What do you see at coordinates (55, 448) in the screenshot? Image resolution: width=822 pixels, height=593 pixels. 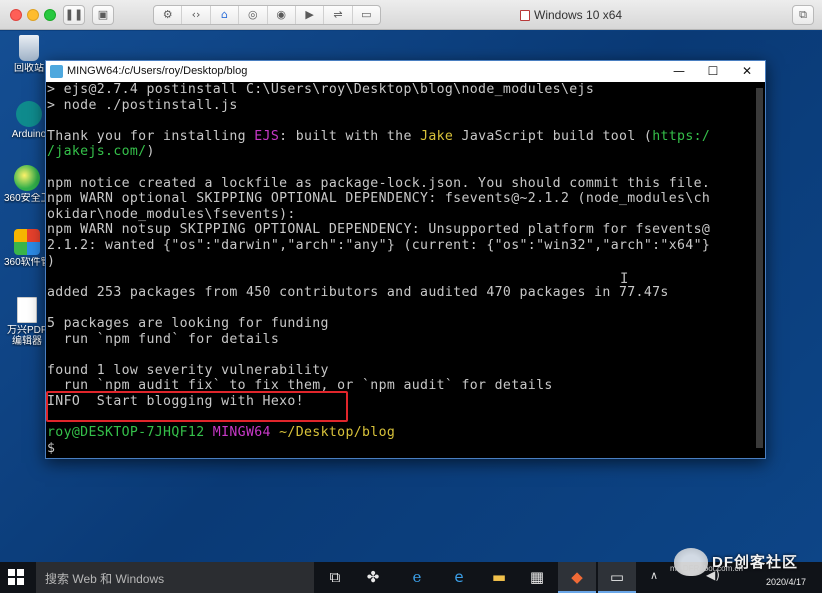 I see `terminal-text-segment: $` at bounding box center [55, 448].